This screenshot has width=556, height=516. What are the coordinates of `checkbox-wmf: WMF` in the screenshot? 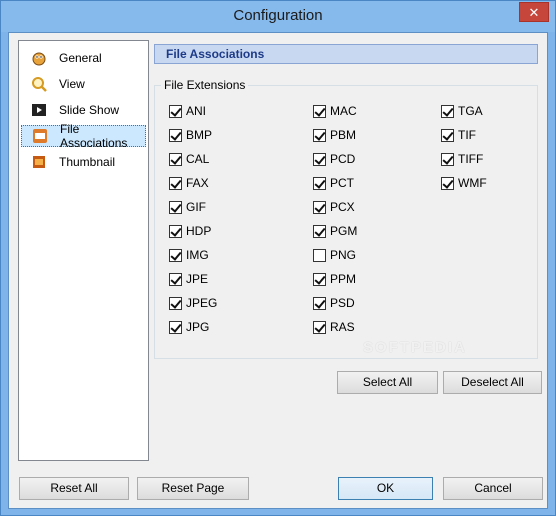 It's located at (464, 183).